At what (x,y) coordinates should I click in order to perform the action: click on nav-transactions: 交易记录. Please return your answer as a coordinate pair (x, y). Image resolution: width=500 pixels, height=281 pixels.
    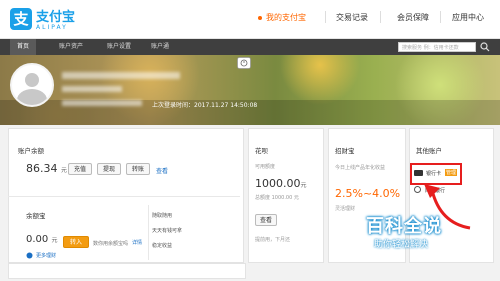
    Looking at the image, I should click on (352, 17).